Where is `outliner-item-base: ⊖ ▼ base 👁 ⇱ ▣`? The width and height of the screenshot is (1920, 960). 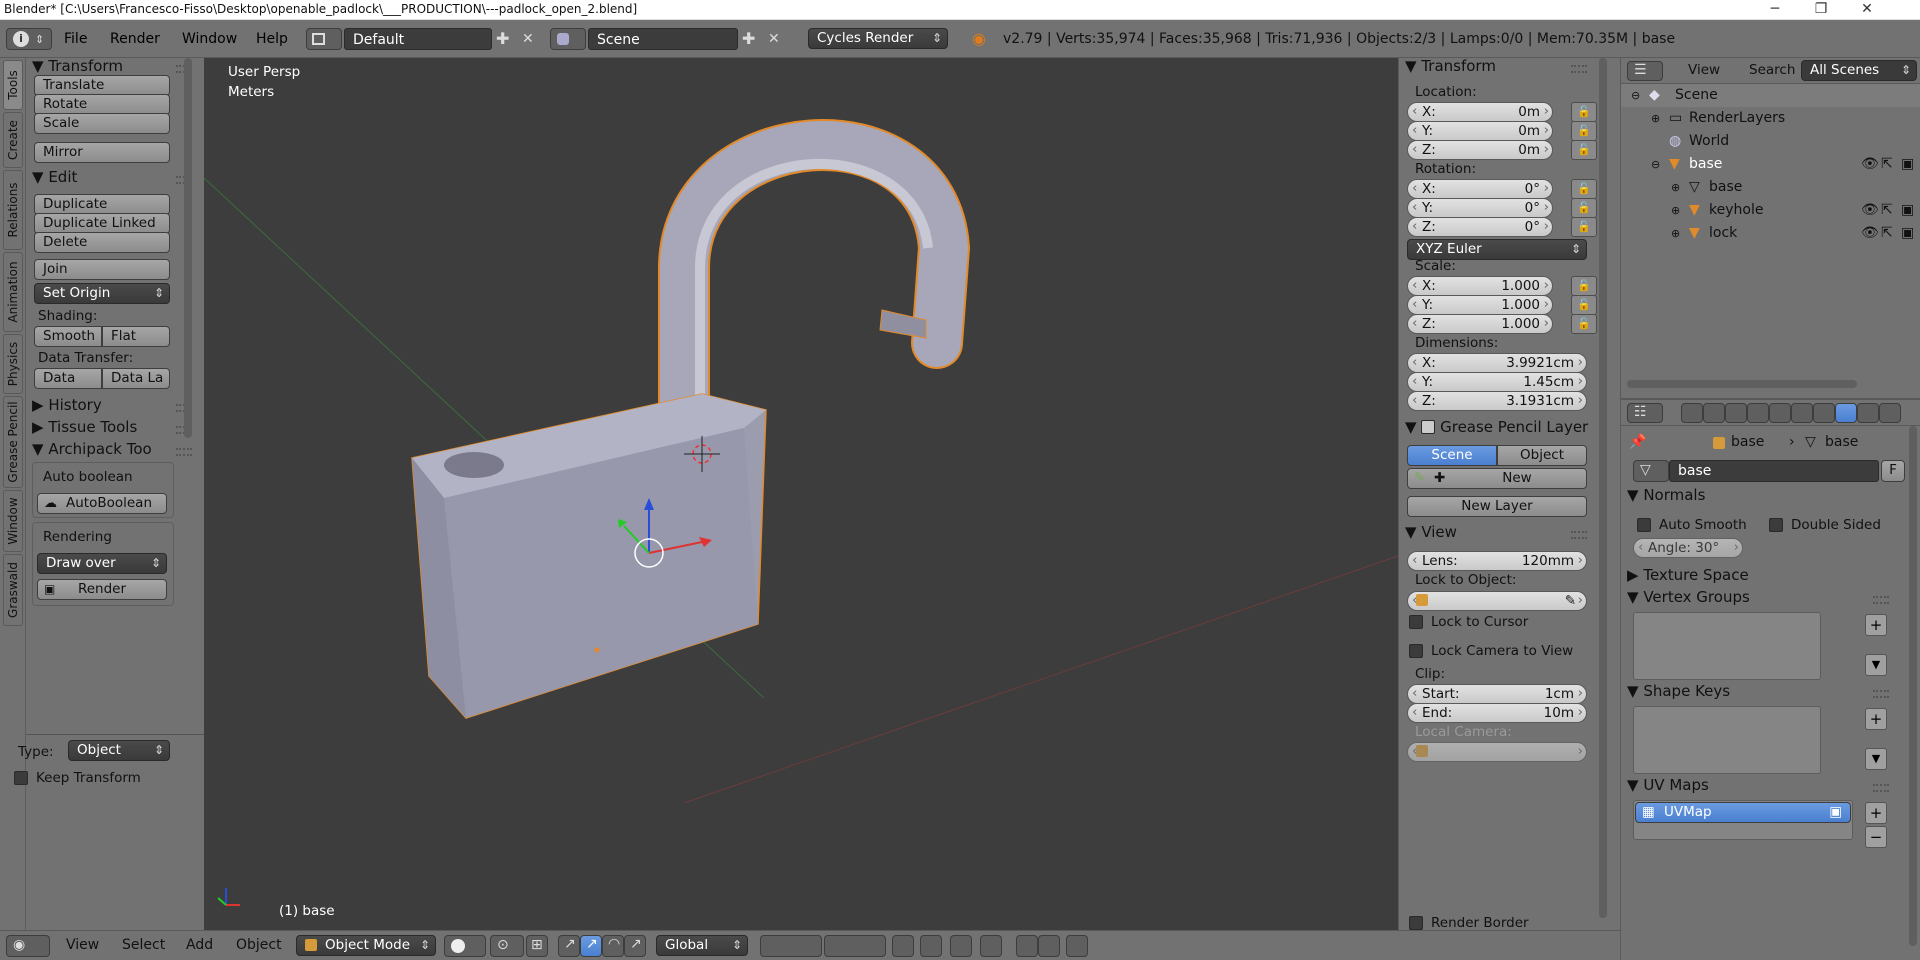 outliner-item-base: ⊖ ▼ base 👁 ⇱ ▣ is located at coordinates (1770, 164).